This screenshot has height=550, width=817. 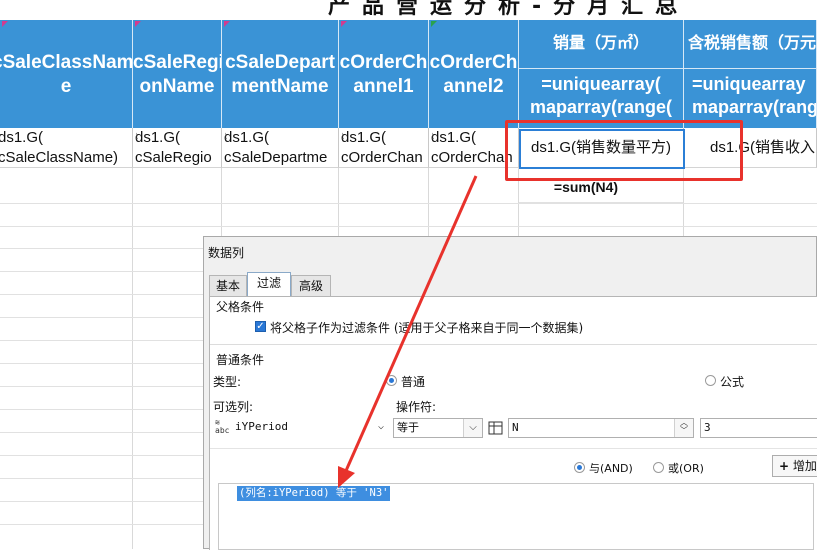 I want to click on type-label: 类型:, so click(x=227, y=382).